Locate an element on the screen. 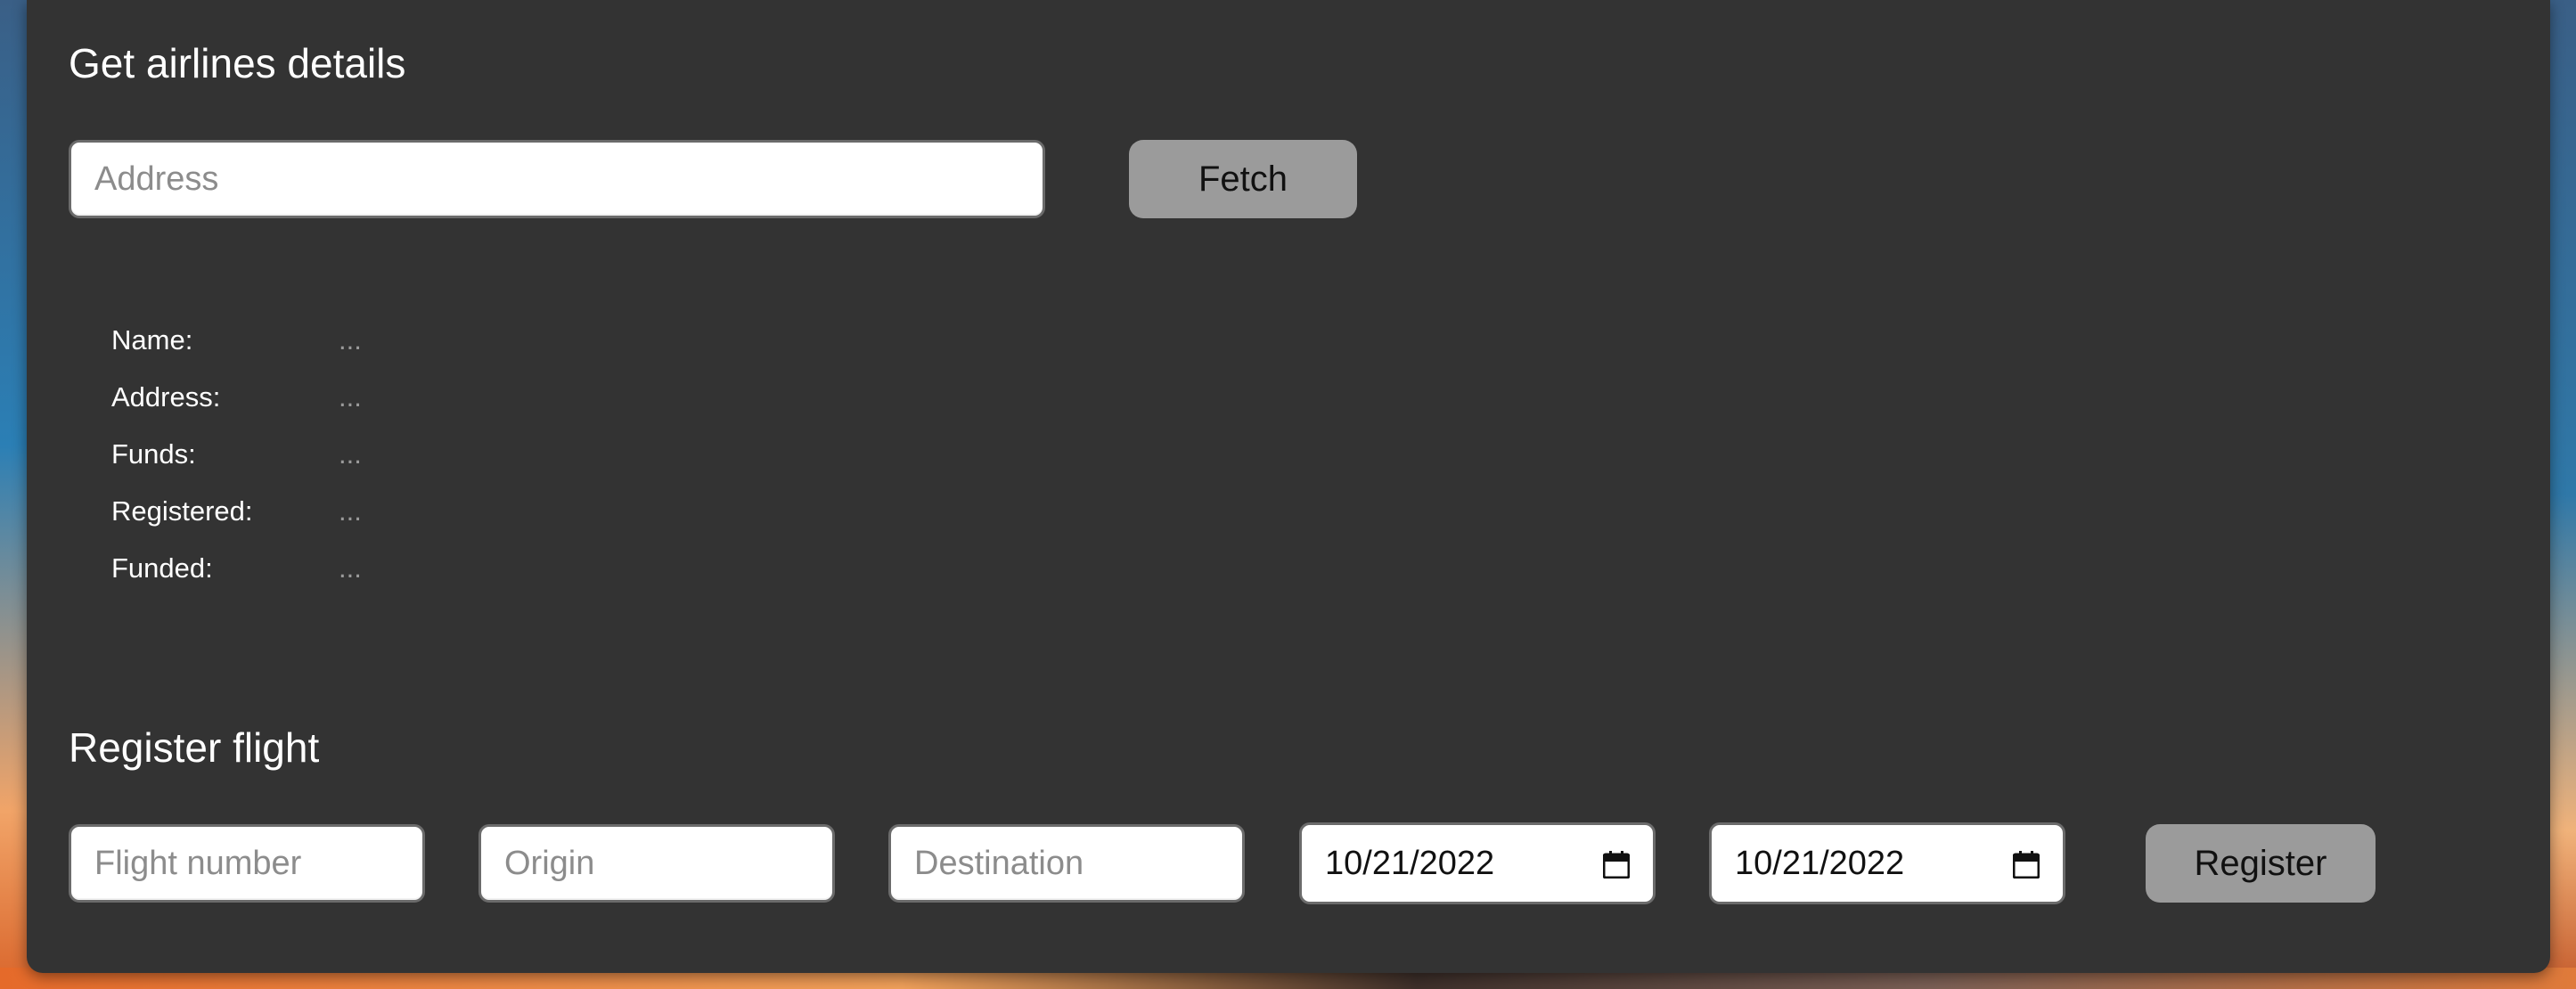 The height and width of the screenshot is (989, 2576). departure-date-value: 10/21/2022 is located at coordinates (1410, 863).